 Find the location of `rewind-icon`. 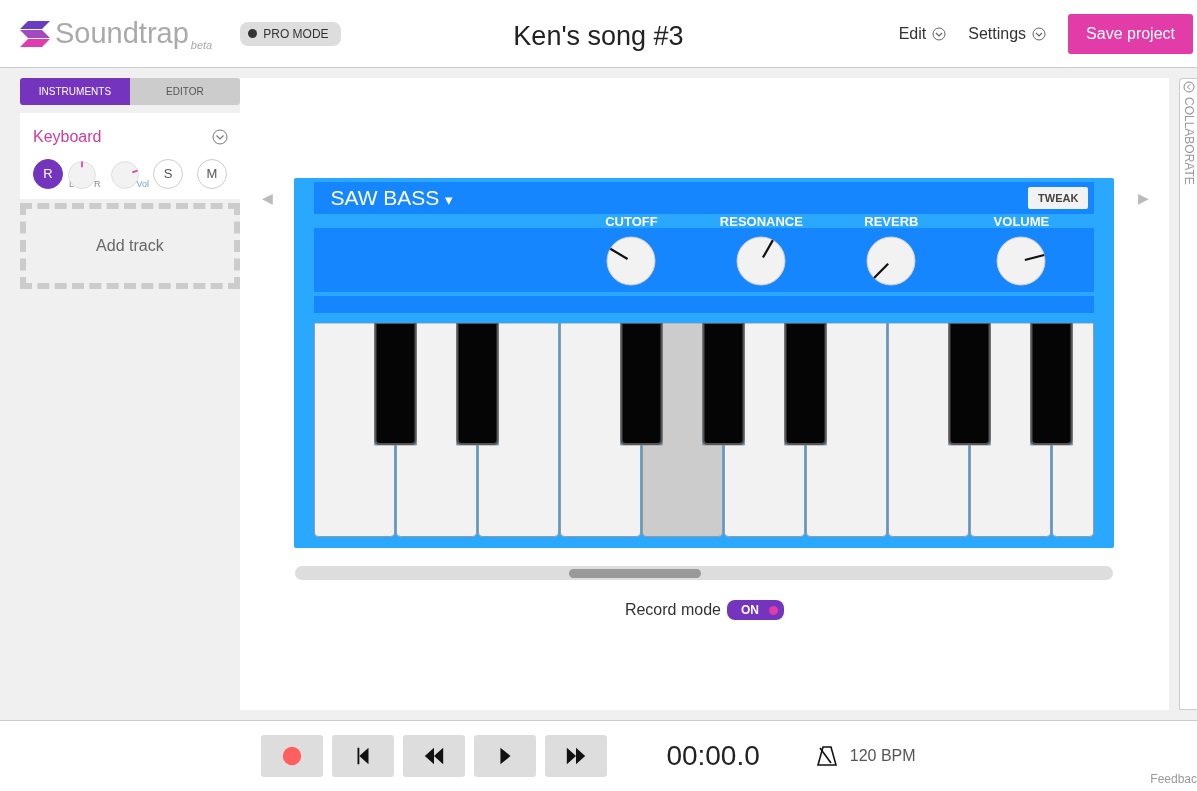

rewind-icon is located at coordinates (434, 756).